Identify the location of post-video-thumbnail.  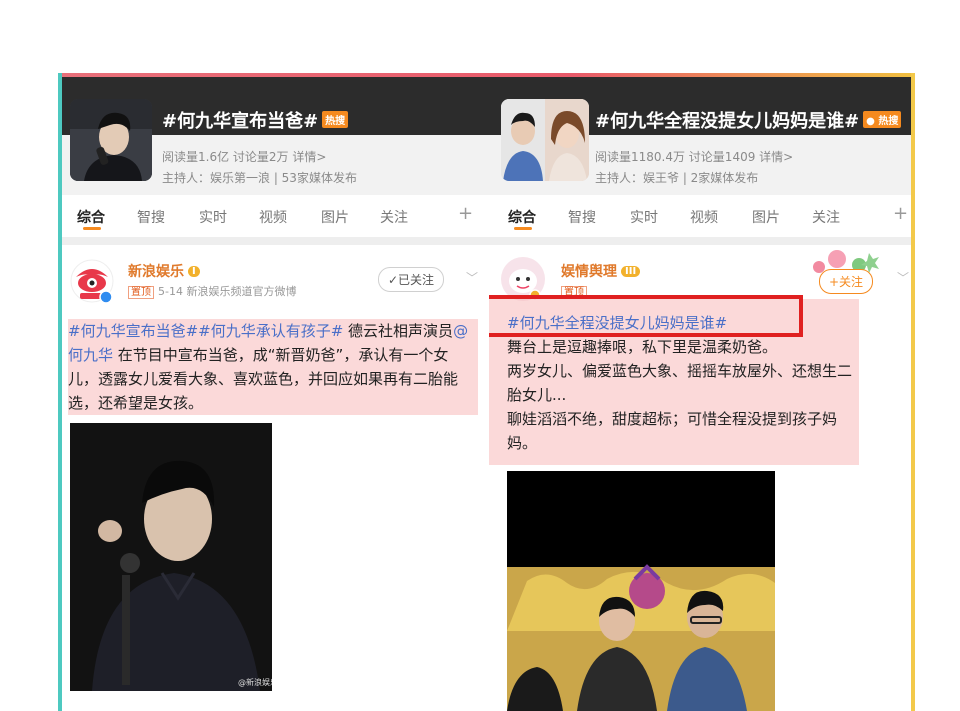
(641, 591).